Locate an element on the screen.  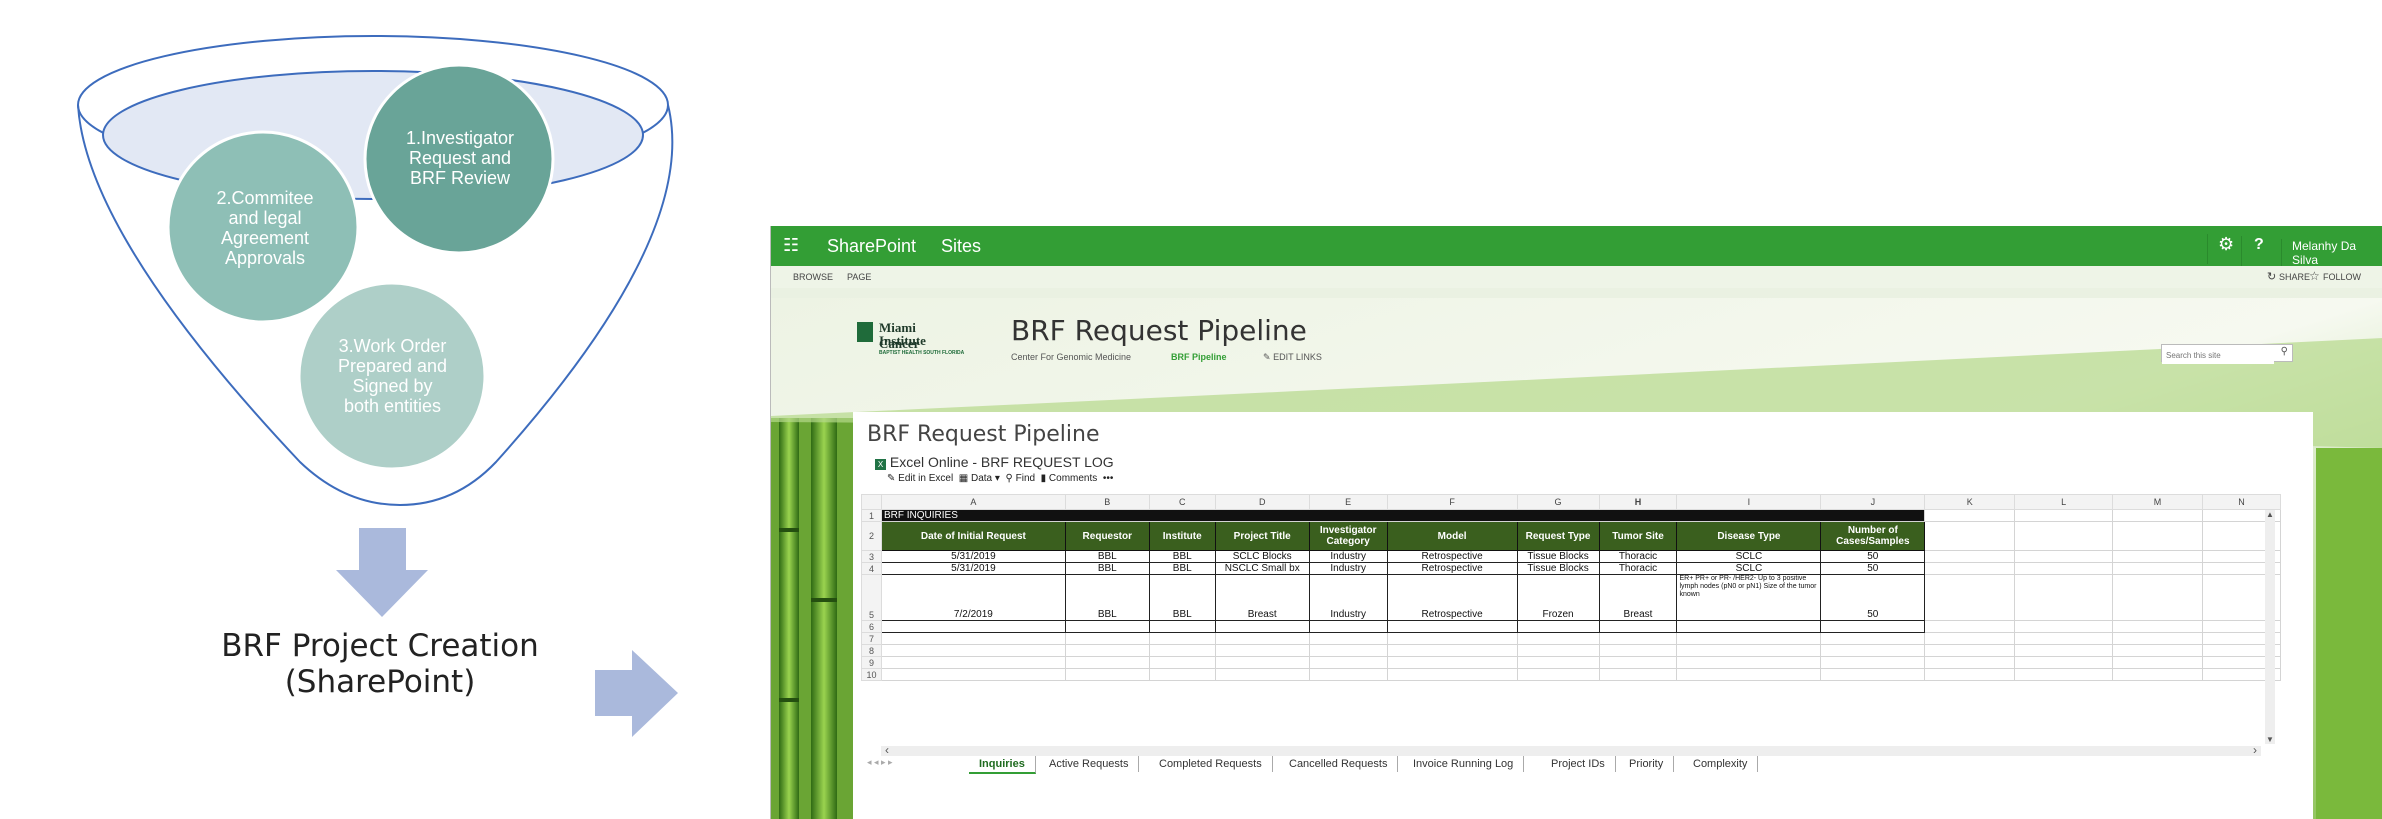
cell: Thoracic is located at coordinates (1638, 568).